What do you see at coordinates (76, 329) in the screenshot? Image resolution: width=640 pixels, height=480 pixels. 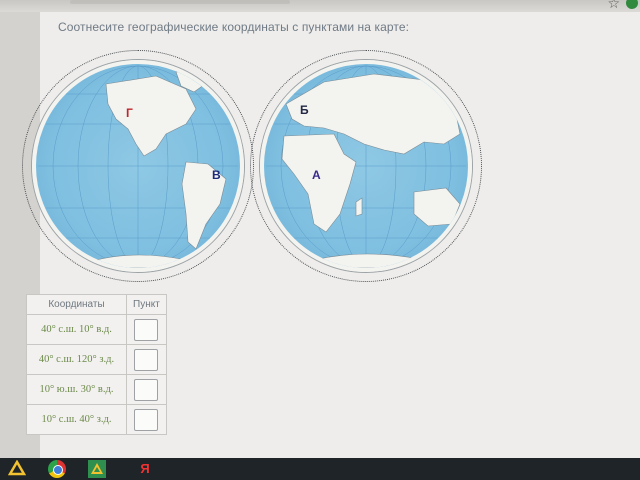 I see `coordinate-cell: 40° с.ш. 10° в.д.` at bounding box center [76, 329].